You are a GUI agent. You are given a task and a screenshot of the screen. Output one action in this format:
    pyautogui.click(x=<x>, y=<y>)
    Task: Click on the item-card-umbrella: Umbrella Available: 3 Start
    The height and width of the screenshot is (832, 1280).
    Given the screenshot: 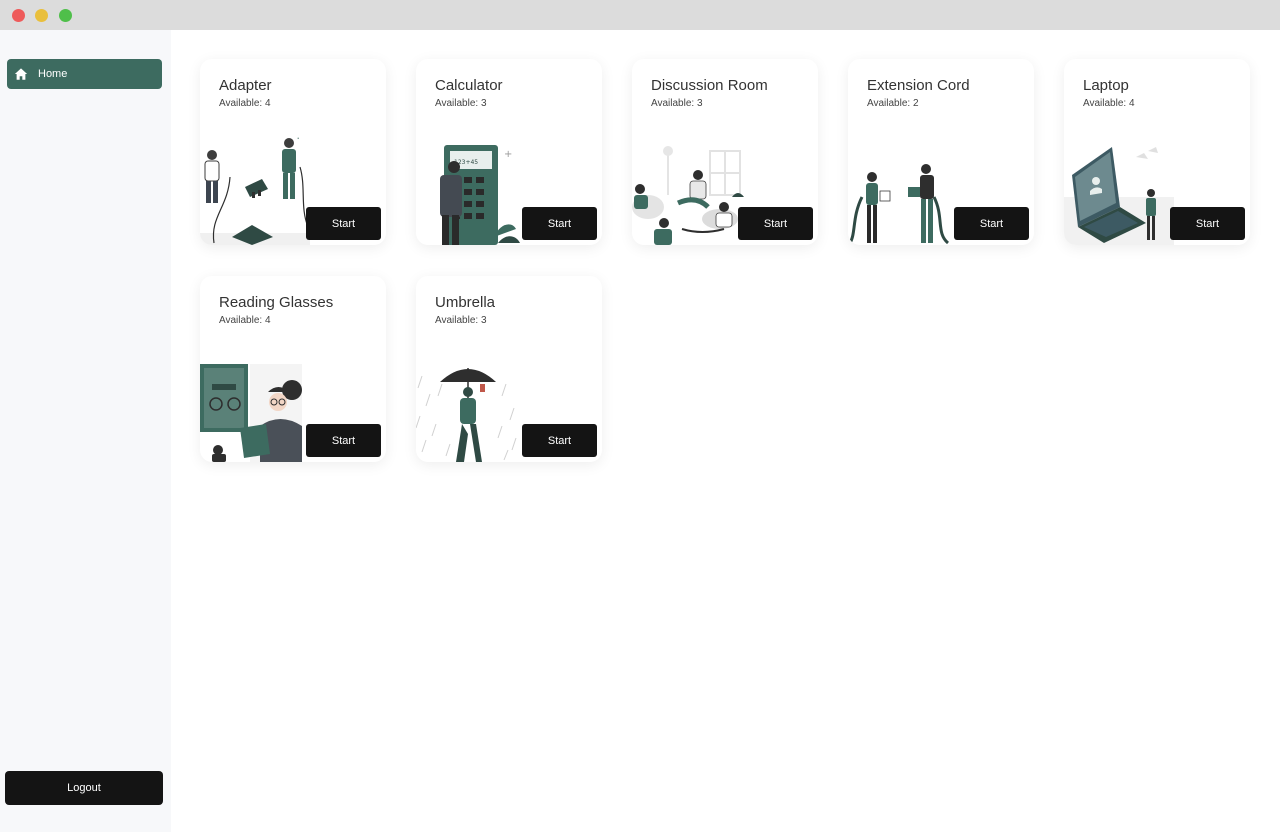 What is the action you would take?
    pyautogui.click(x=509, y=369)
    